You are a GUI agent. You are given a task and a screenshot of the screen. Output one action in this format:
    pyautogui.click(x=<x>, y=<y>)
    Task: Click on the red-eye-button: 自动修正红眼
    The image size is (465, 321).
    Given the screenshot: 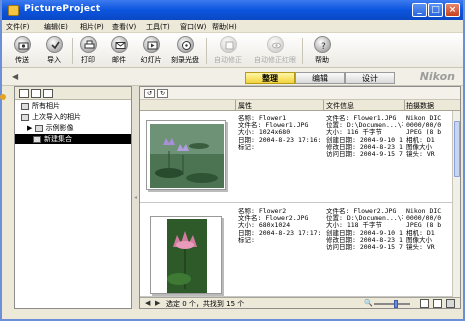 What is the action you would take?
    pyautogui.click(x=275, y=51)
    